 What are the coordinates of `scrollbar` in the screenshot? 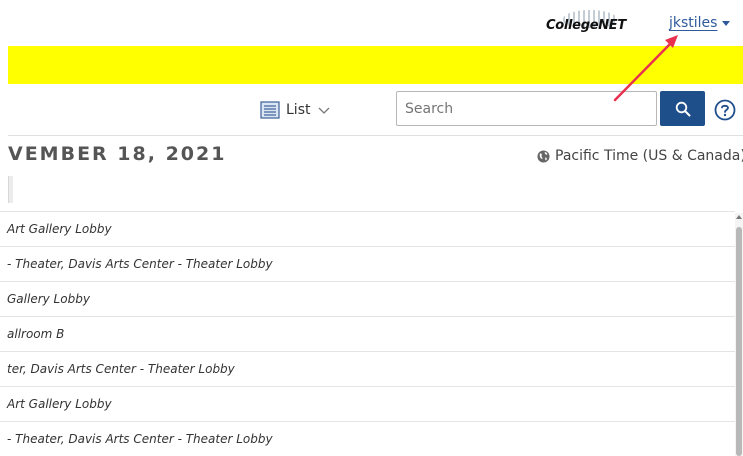 It's located at (739, 334).